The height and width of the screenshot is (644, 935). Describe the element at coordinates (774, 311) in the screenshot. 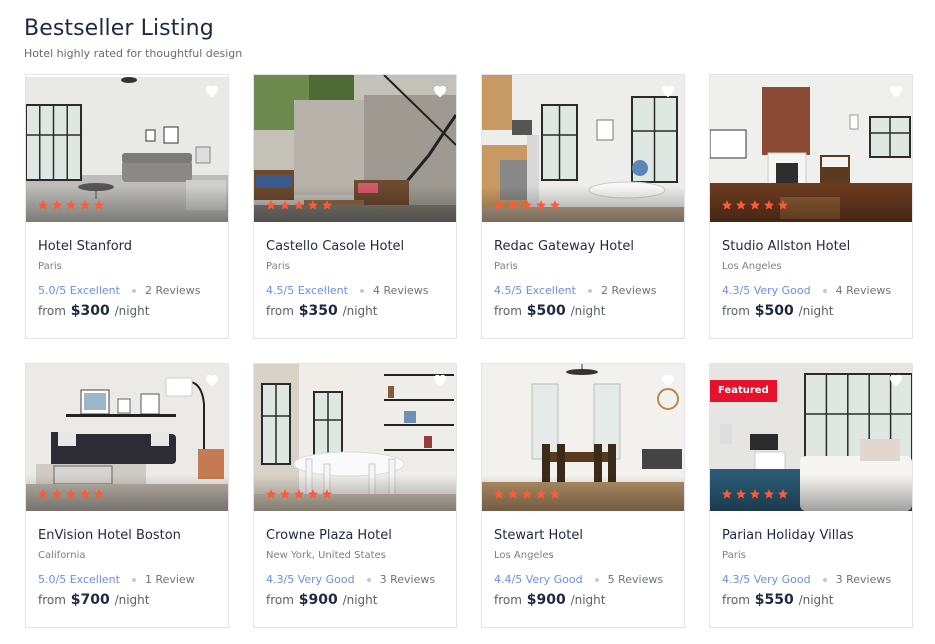

I see `price-amount: $500` at that location.